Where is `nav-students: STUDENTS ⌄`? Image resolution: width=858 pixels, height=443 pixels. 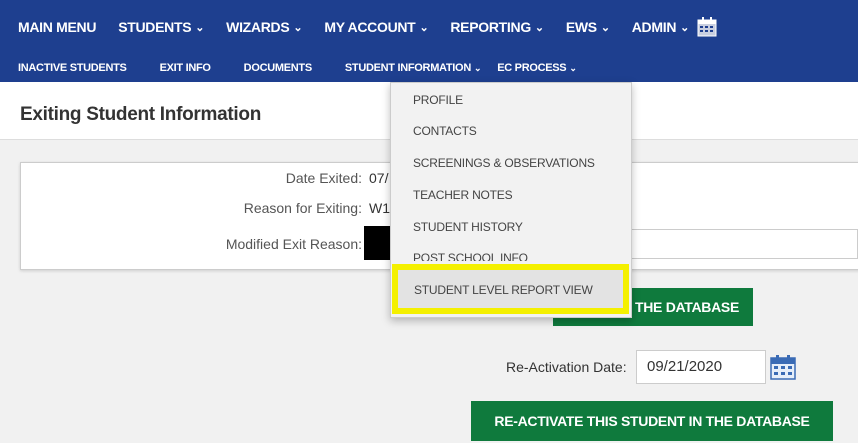 nav-students: STUDENTS ⌄ is located at coordinates (161, 27).